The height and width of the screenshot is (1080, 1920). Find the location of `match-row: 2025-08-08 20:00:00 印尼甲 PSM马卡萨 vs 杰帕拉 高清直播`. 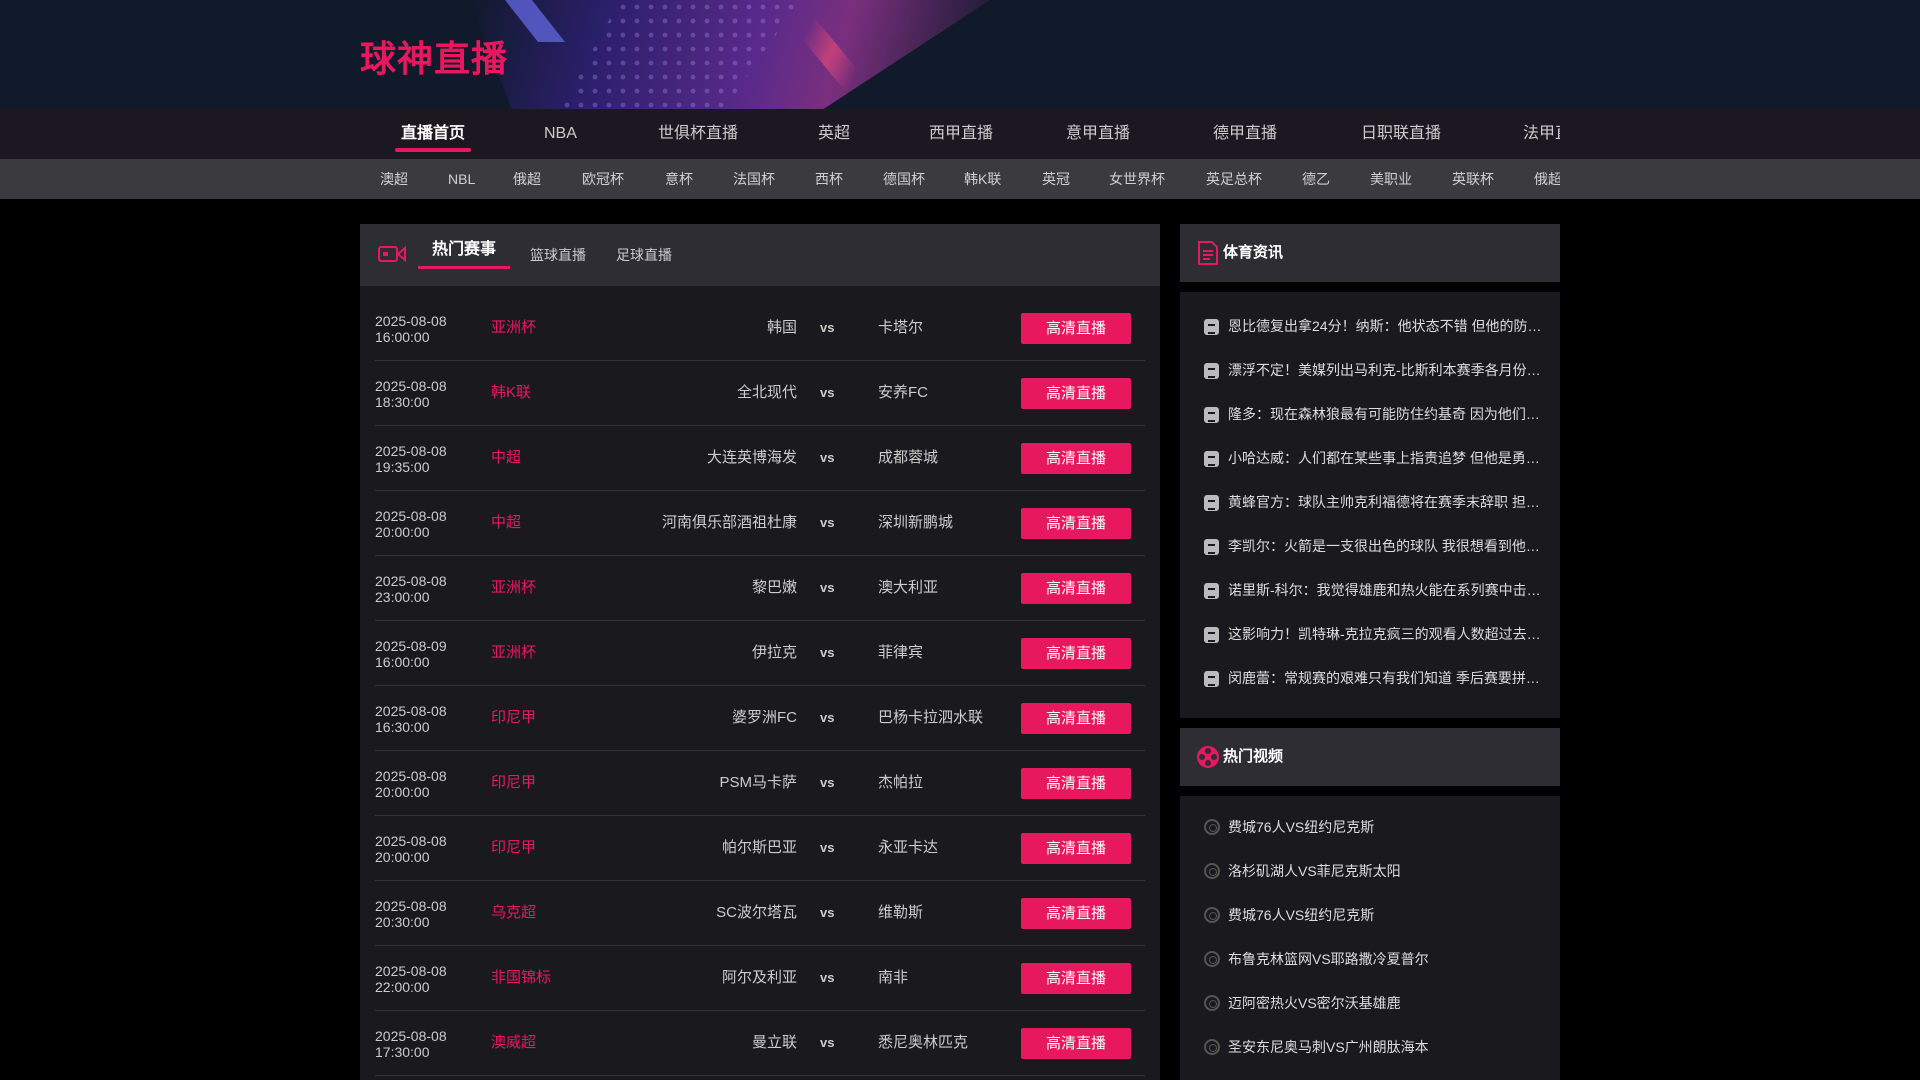

match-row: 2025-08-08 20:00:00 印尼甲 PSM马卡萨 vs 杰帕拉 高清直播 is located at coordinates (760, 783).